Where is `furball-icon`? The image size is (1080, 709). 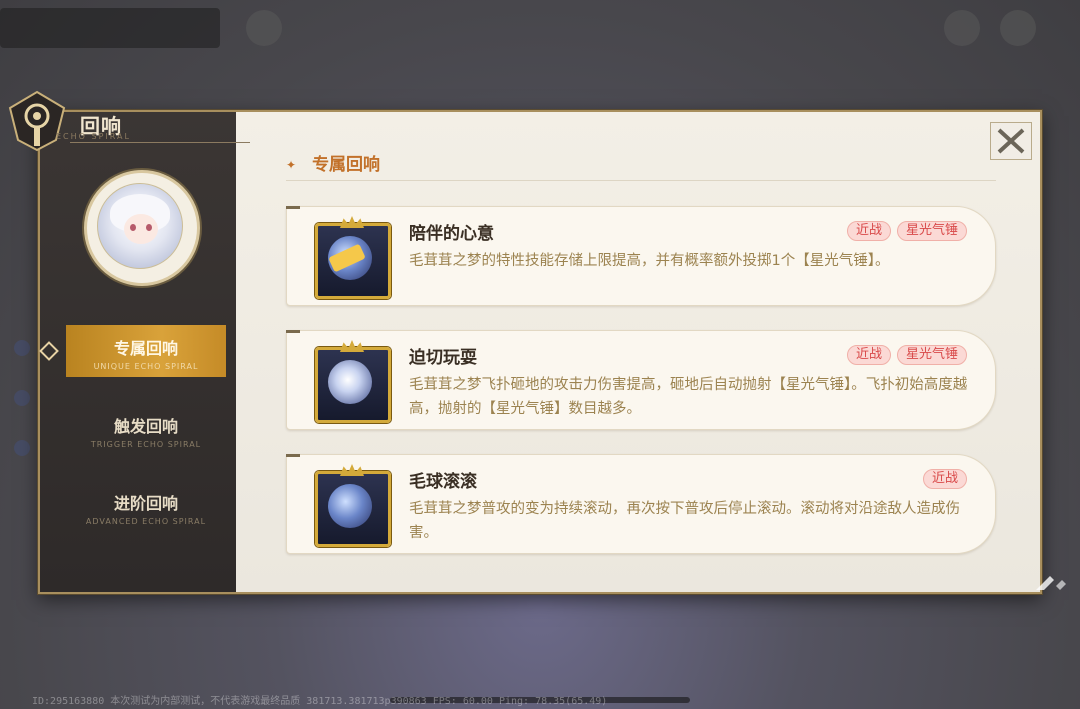
furball-icon is located at coordinates (353, 505).